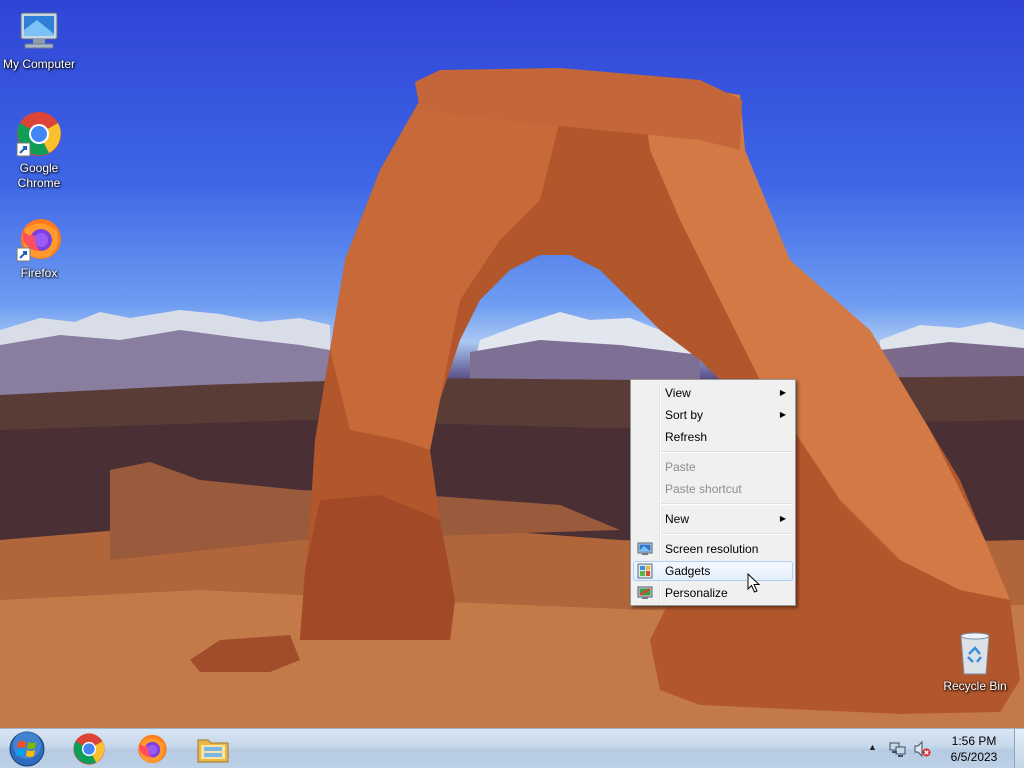 The image size is (1024, 769). I want to click on taskbar-file-explorer-button, so click(213, 748).